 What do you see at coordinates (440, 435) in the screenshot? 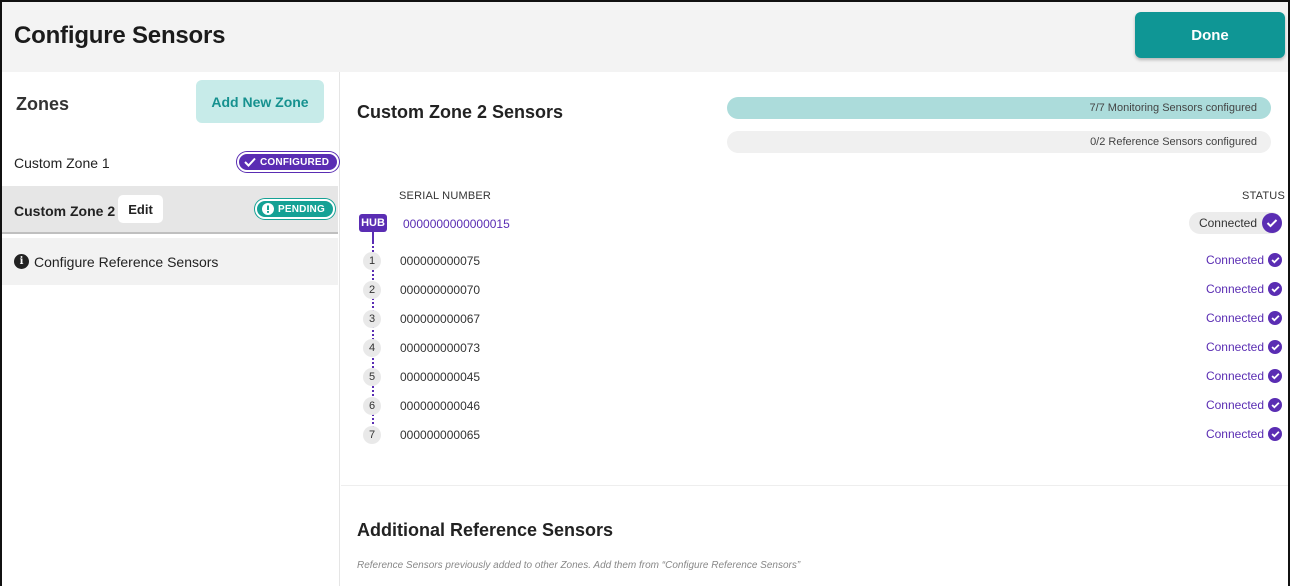
I see `sensor-serial-number: 000000000065` at bounding box center [440, 435].